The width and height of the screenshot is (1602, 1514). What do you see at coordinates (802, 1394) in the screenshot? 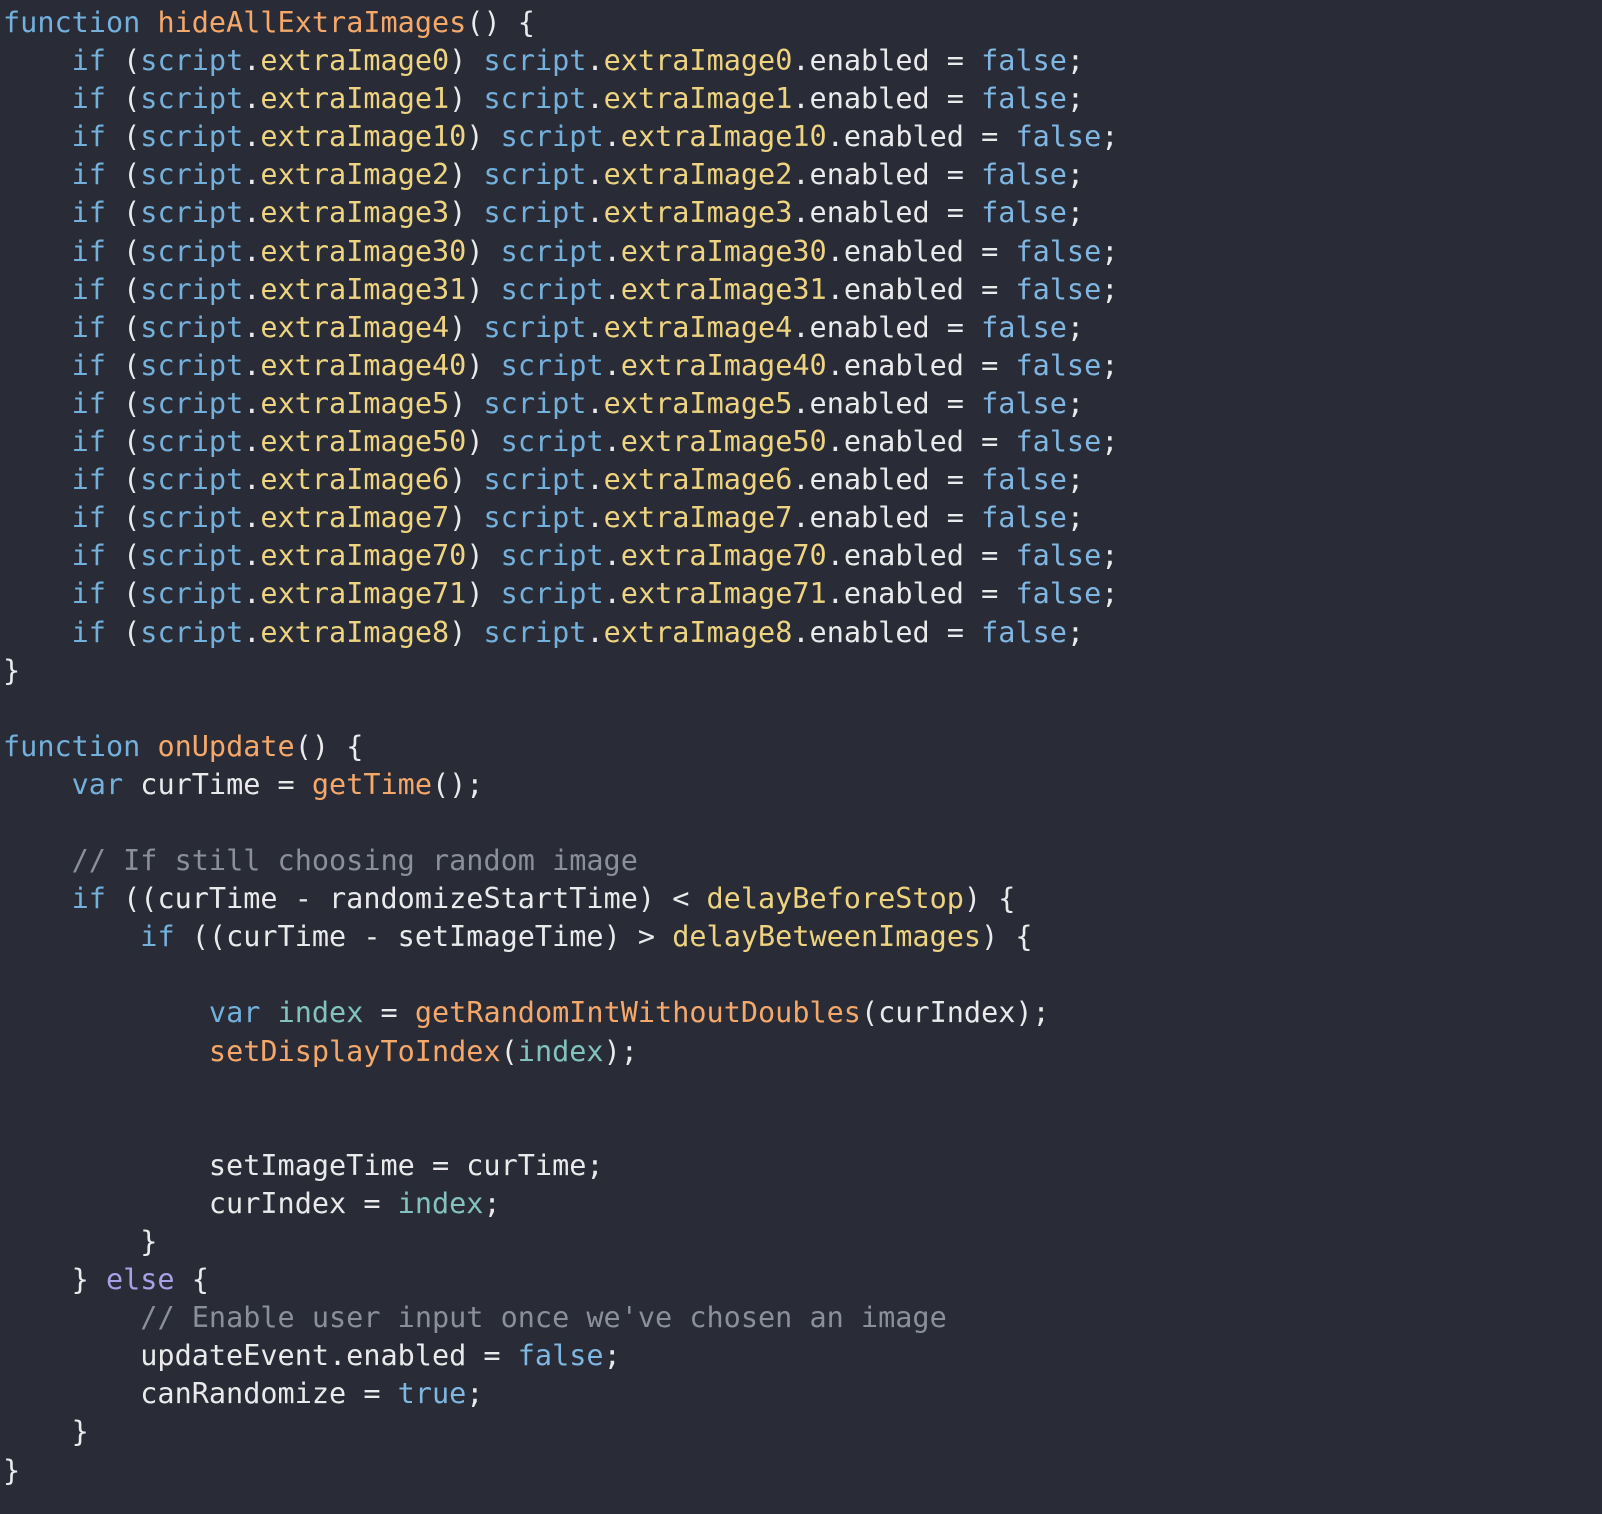
I see `code-line: canRandomize = true;` at bounding box center [802, 1394].